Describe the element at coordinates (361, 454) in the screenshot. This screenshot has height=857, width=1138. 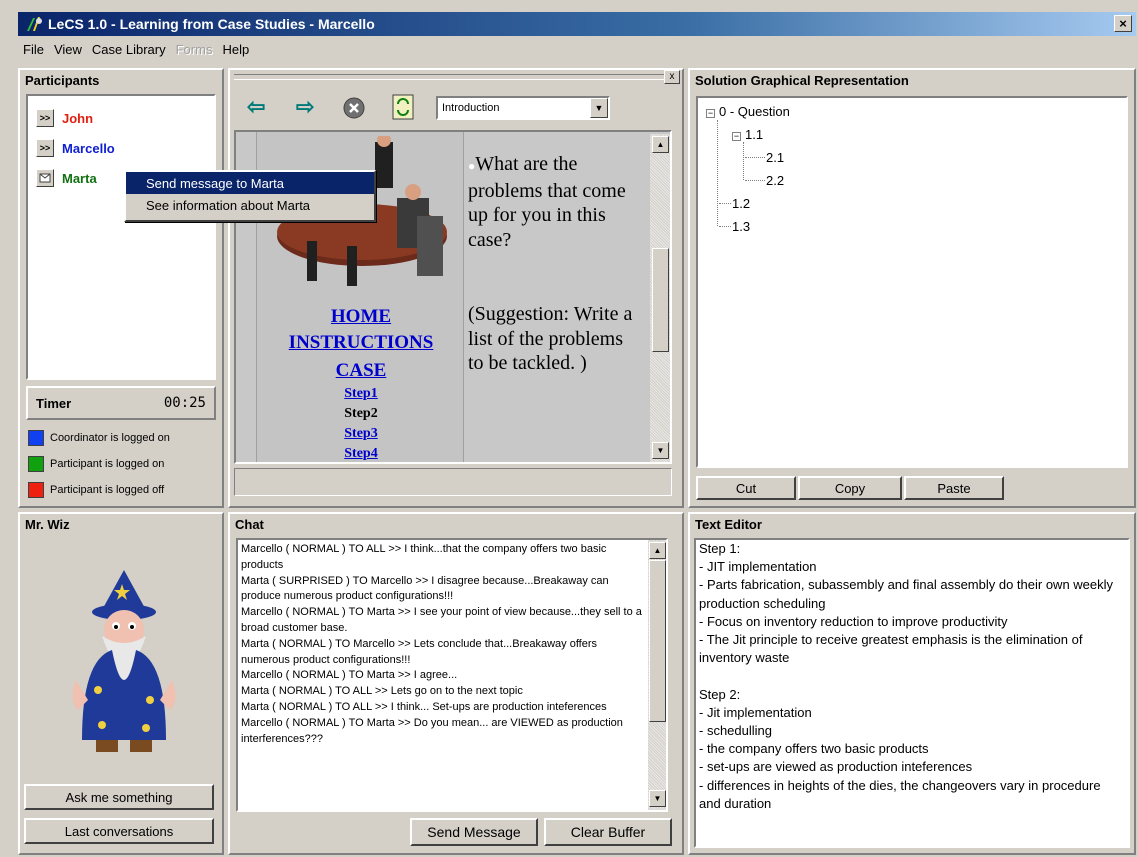
I see `link-step4: Step4` at that location.